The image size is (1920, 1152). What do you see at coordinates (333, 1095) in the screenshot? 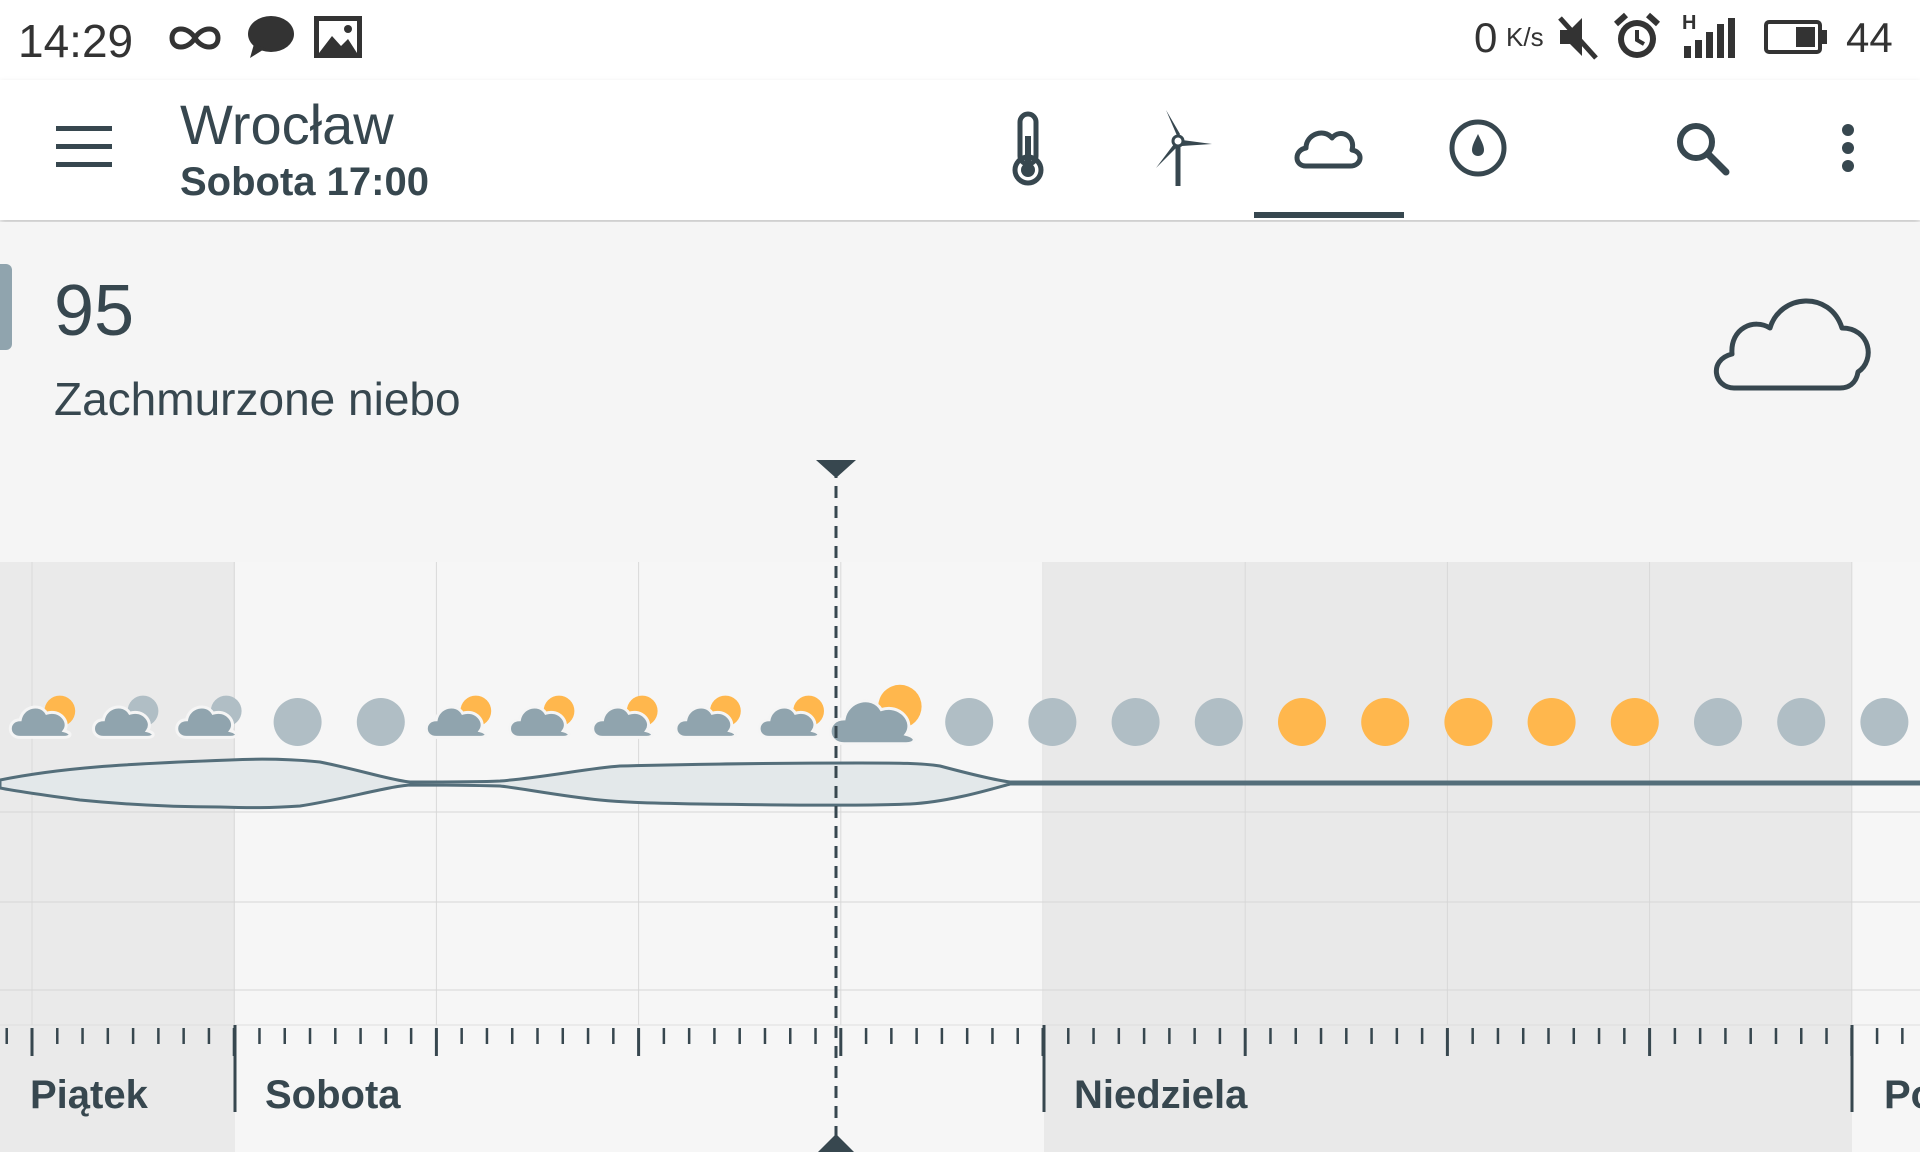
I see `day-label-saturday: Sobota` at bounding box center [333, 1095].